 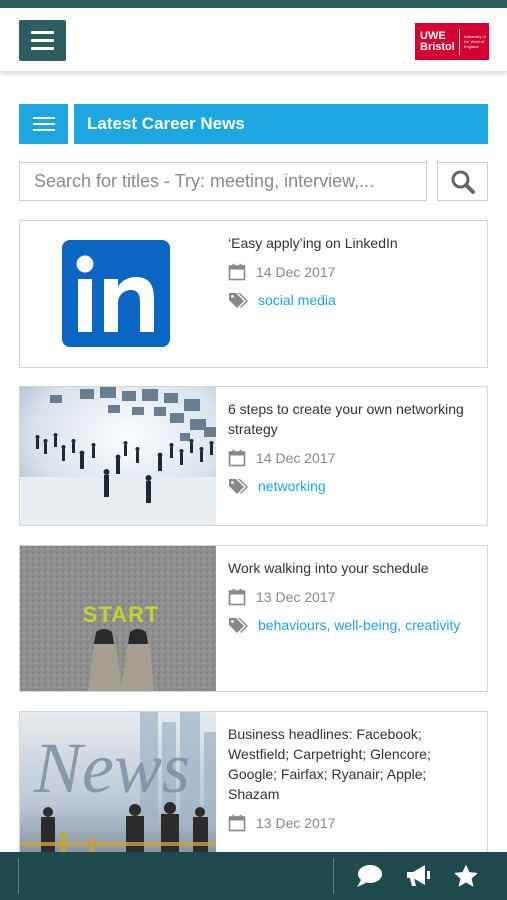 I want to click on logo-small-text: University of the West of England, so click(x=474, y=41).